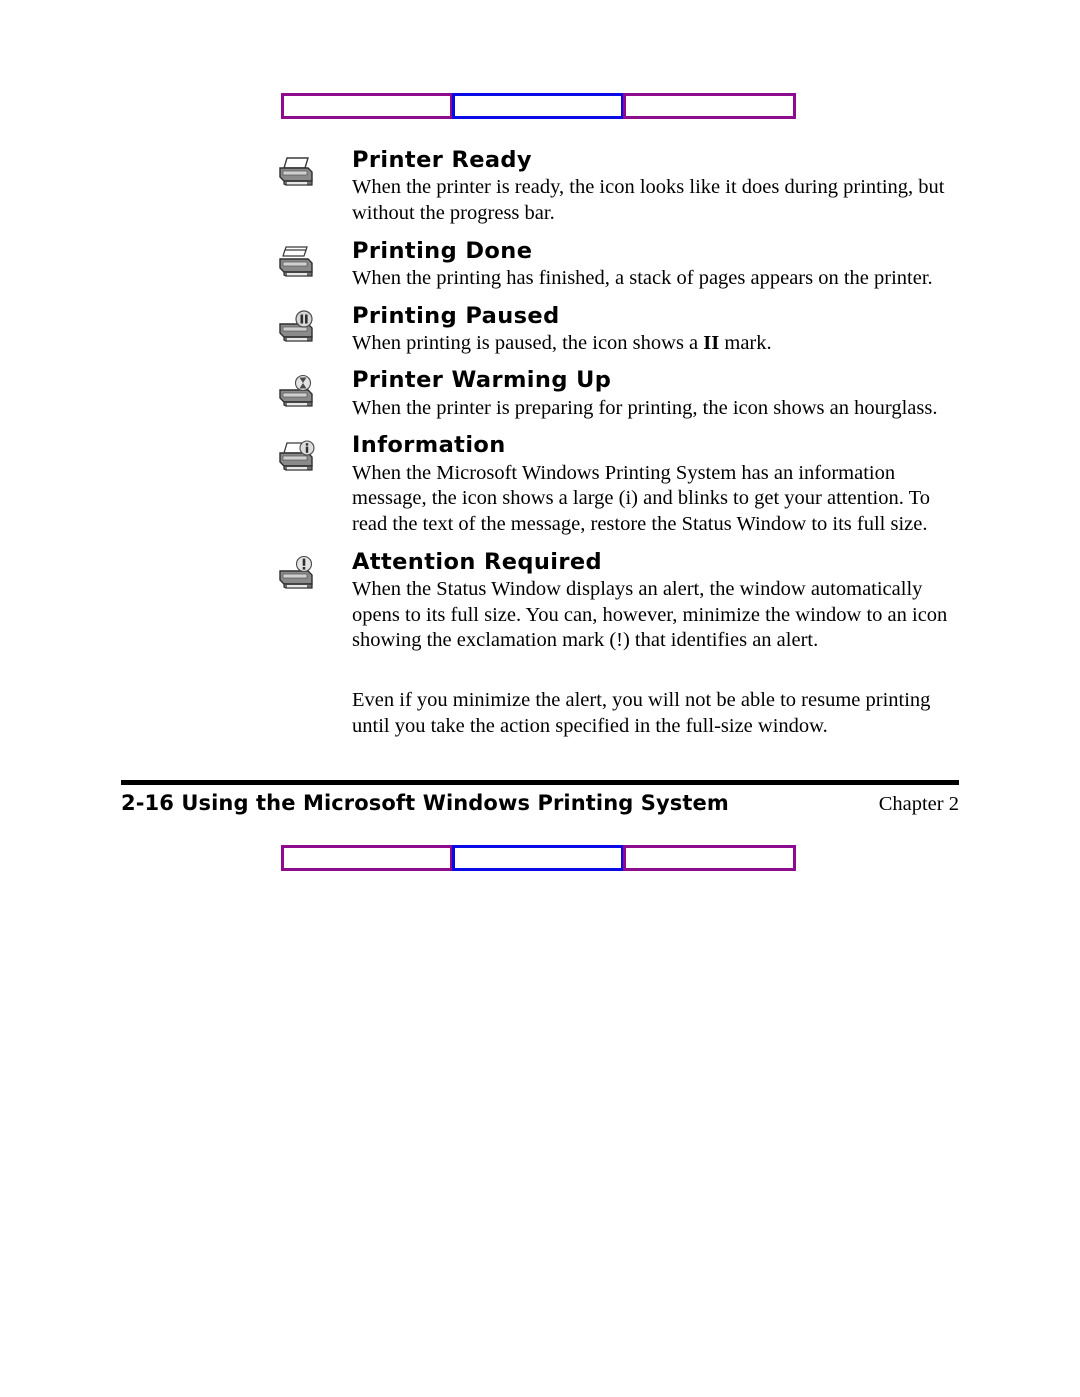 This screenshot has height=1397, width=1080. I want to click on section-title: Printer Ready, so click(442, 160).